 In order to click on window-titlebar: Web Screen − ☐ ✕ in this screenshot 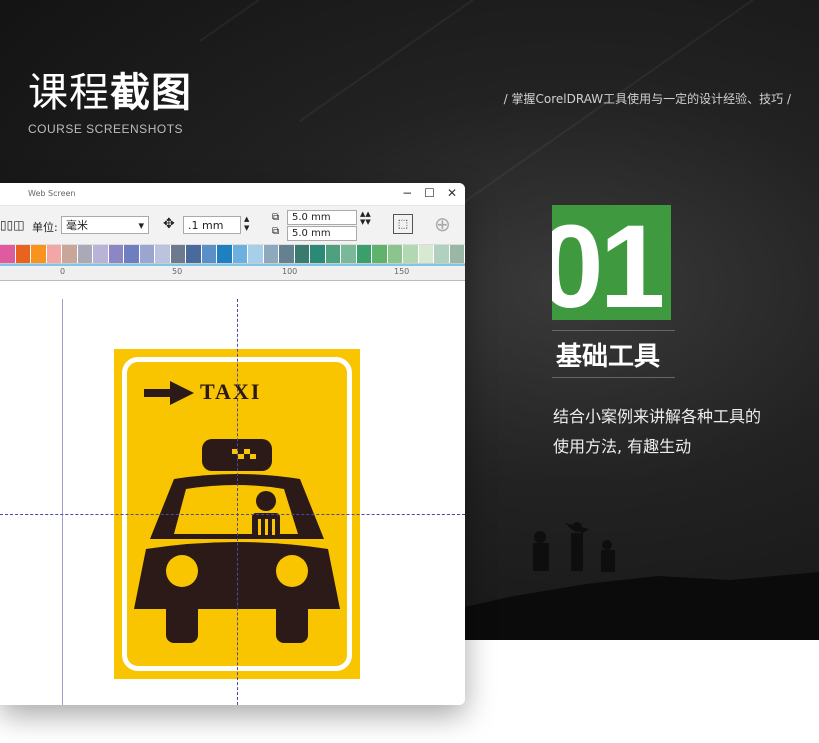, I will do `click(232, 194)`.